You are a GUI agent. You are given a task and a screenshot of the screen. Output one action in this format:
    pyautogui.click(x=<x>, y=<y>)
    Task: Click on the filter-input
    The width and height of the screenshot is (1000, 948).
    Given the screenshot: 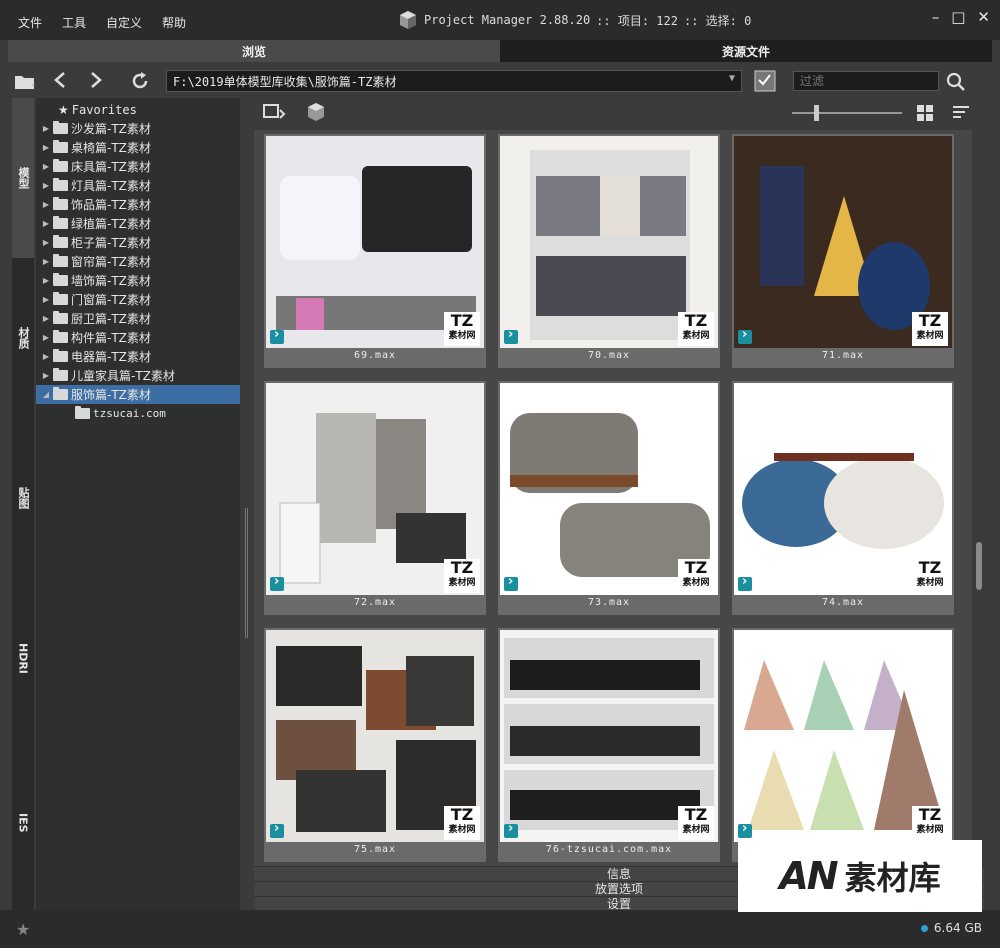 What is the action you would take?
    pyautogui.click(x=866, y=81)
    